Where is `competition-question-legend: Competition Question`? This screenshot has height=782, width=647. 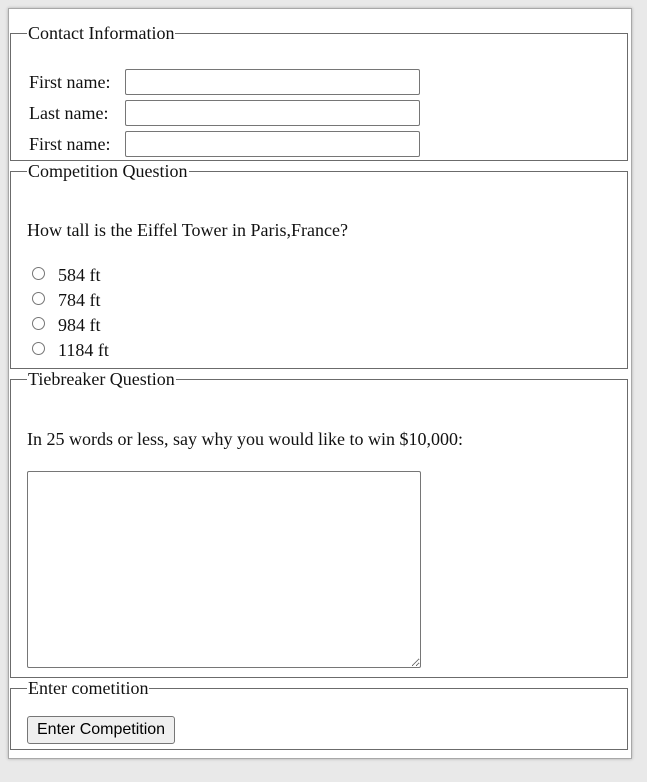
competition-question-legend: Competition Question is located at coordinates (108, 171).